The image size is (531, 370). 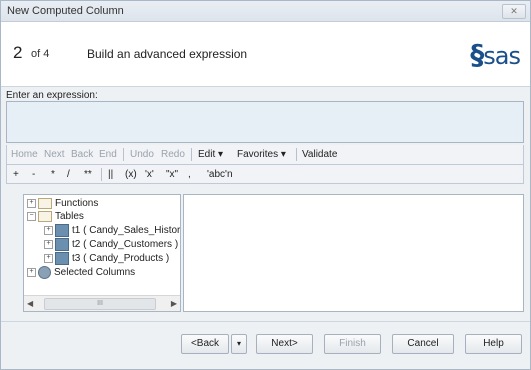 I want to click on expression-input, so click(x=265, y=122).